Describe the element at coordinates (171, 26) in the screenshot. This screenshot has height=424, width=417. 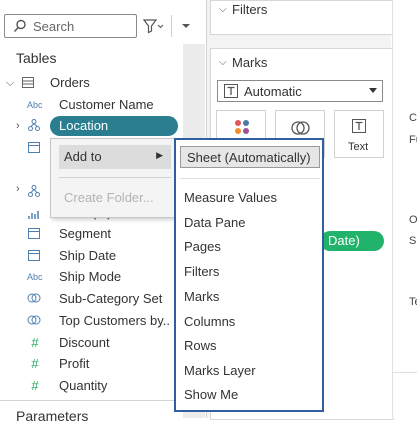
I see `toolbar-divider` at that location.